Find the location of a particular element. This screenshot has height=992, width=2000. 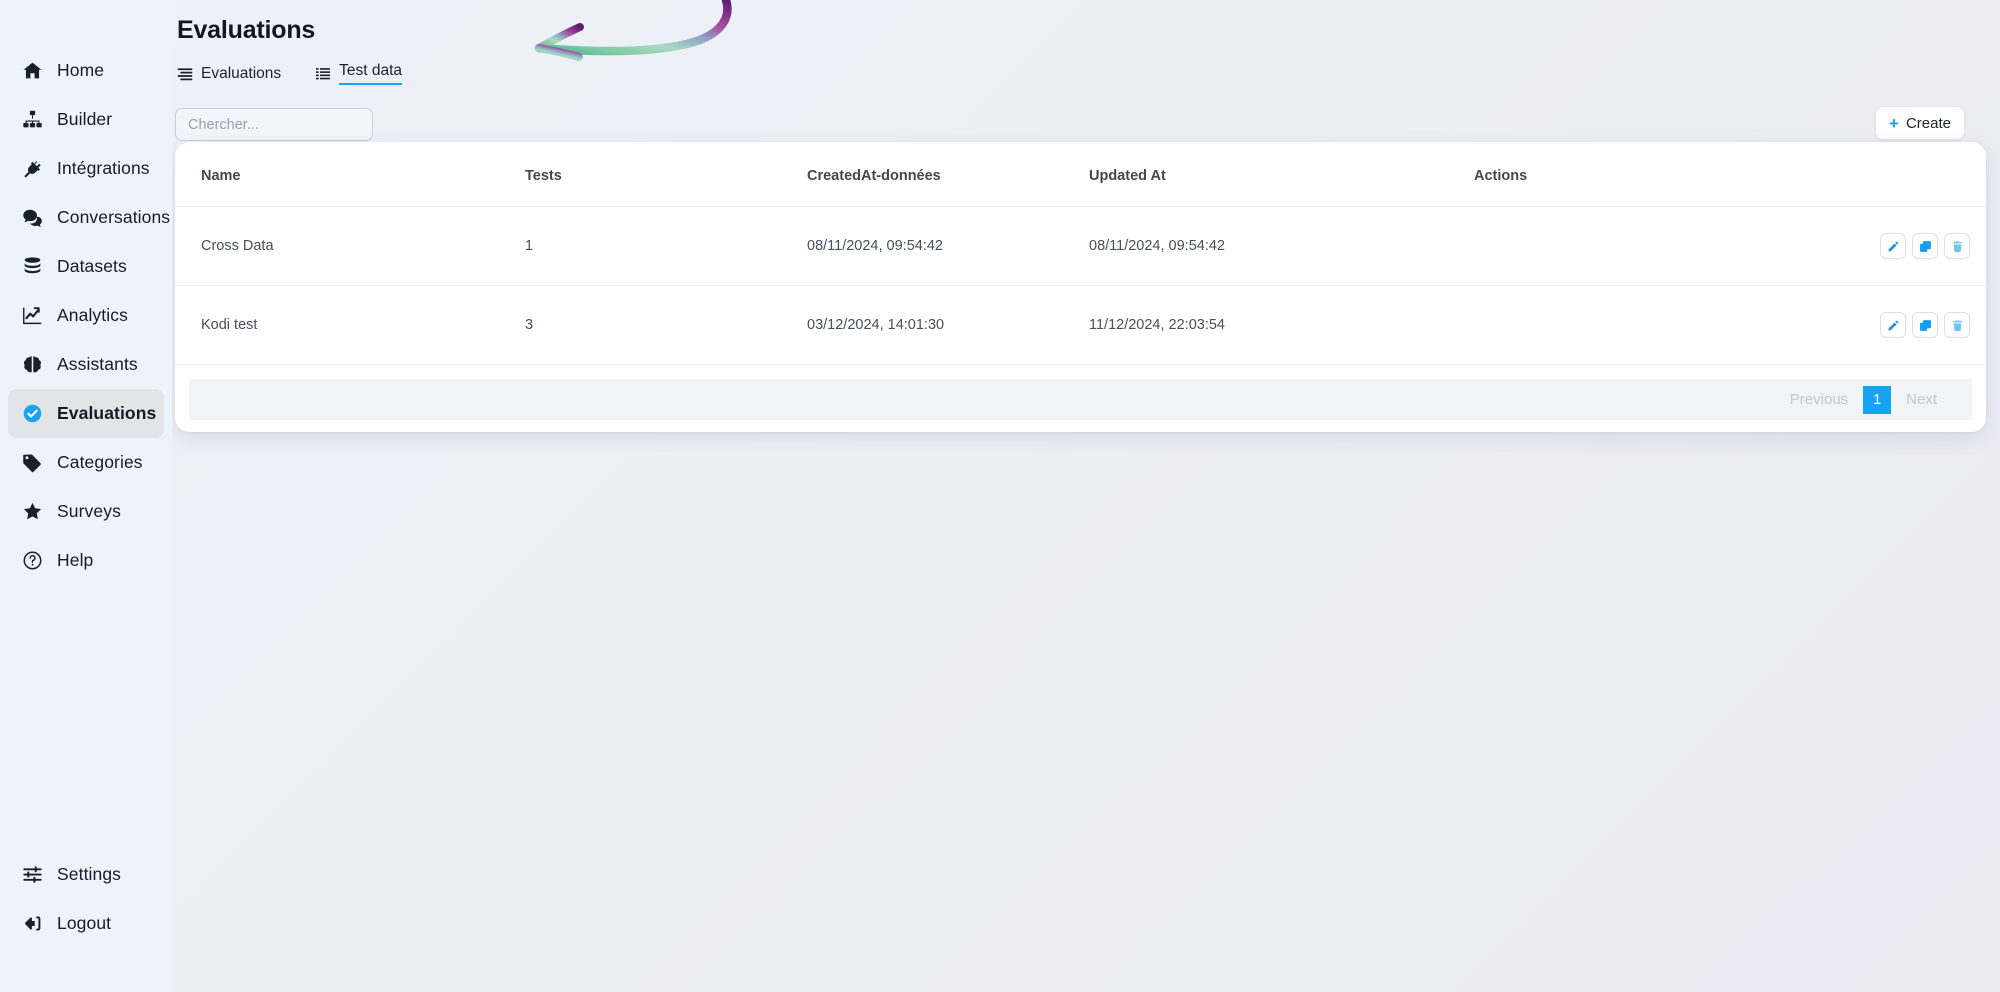

sidebar-item-label: Conversations is located at coordinates (114, 217).